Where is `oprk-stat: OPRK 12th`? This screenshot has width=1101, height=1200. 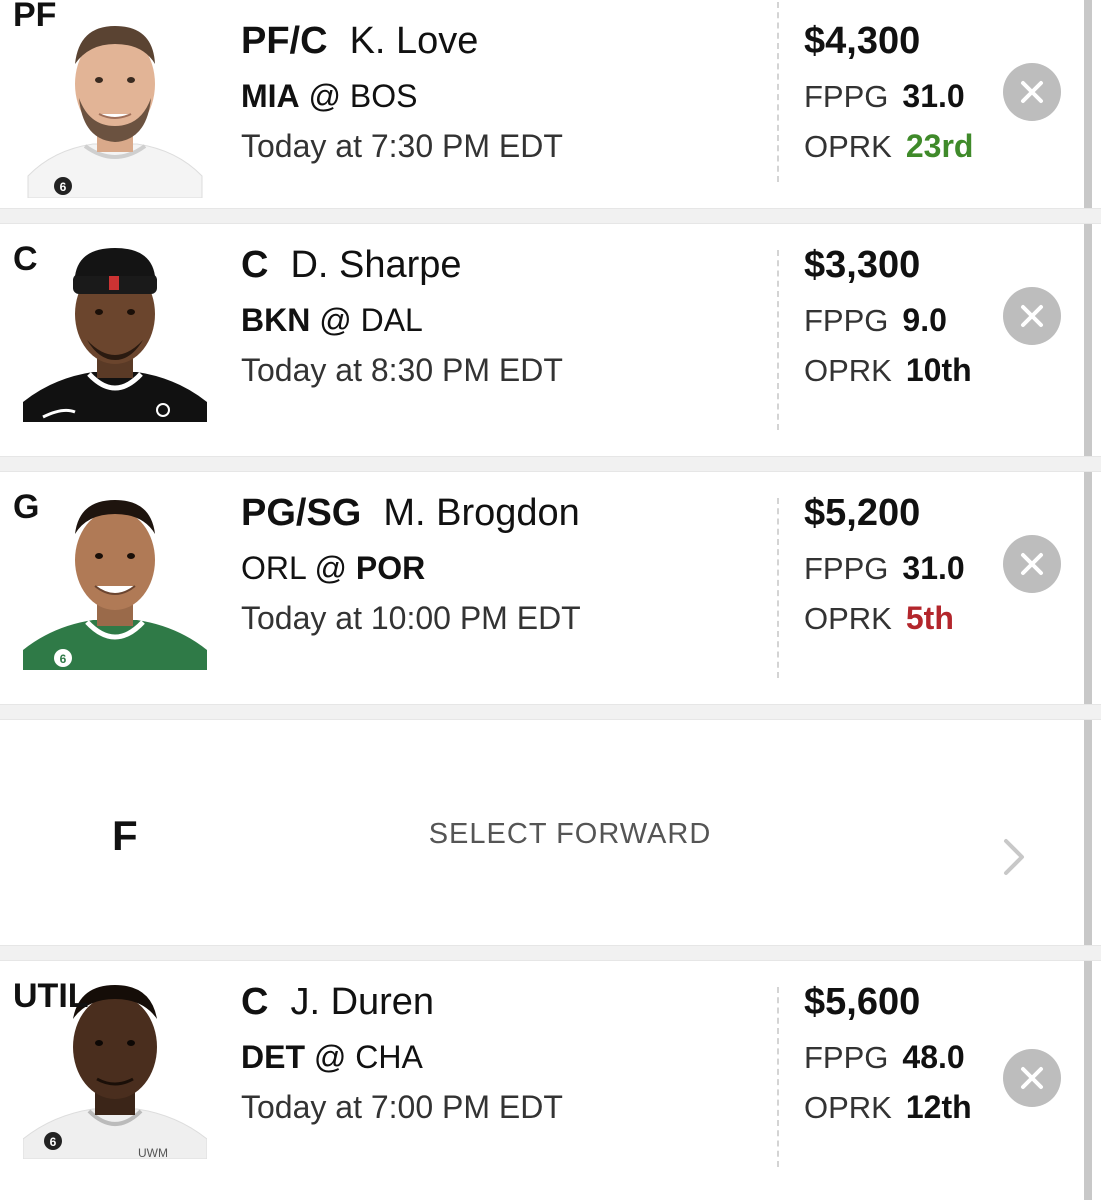
oprk-stat: OPRK 12th is located at coordinates (888, 1107).